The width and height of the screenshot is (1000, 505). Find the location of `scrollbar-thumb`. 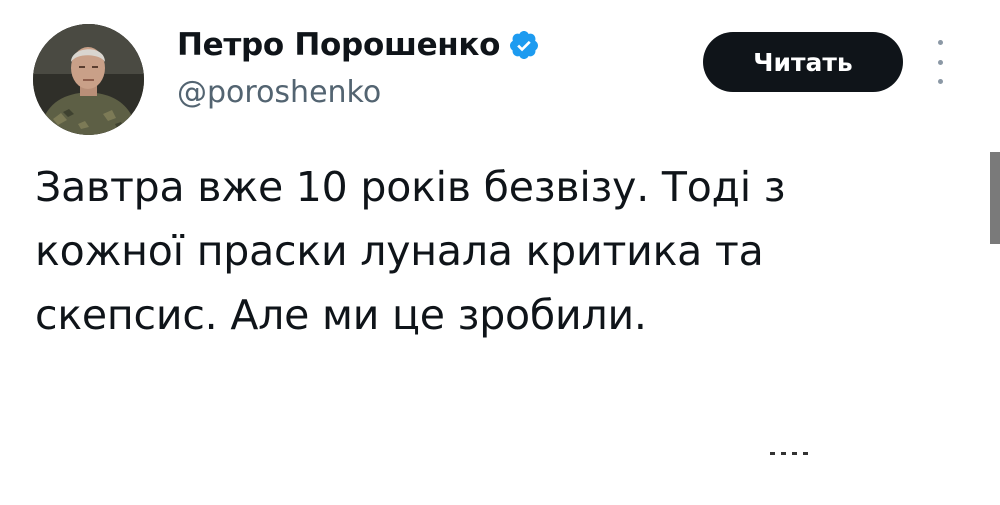

scrollbar-thumb is located at coordinates (995, 198).